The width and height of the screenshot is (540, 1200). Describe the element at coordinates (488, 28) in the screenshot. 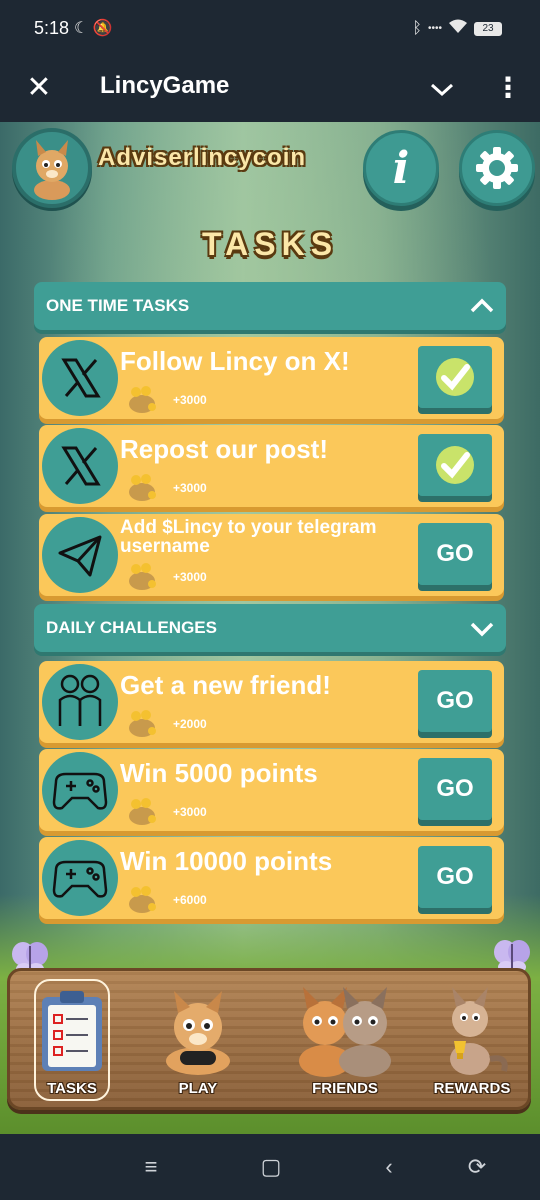

I see `battery-icon: 23` at that location.